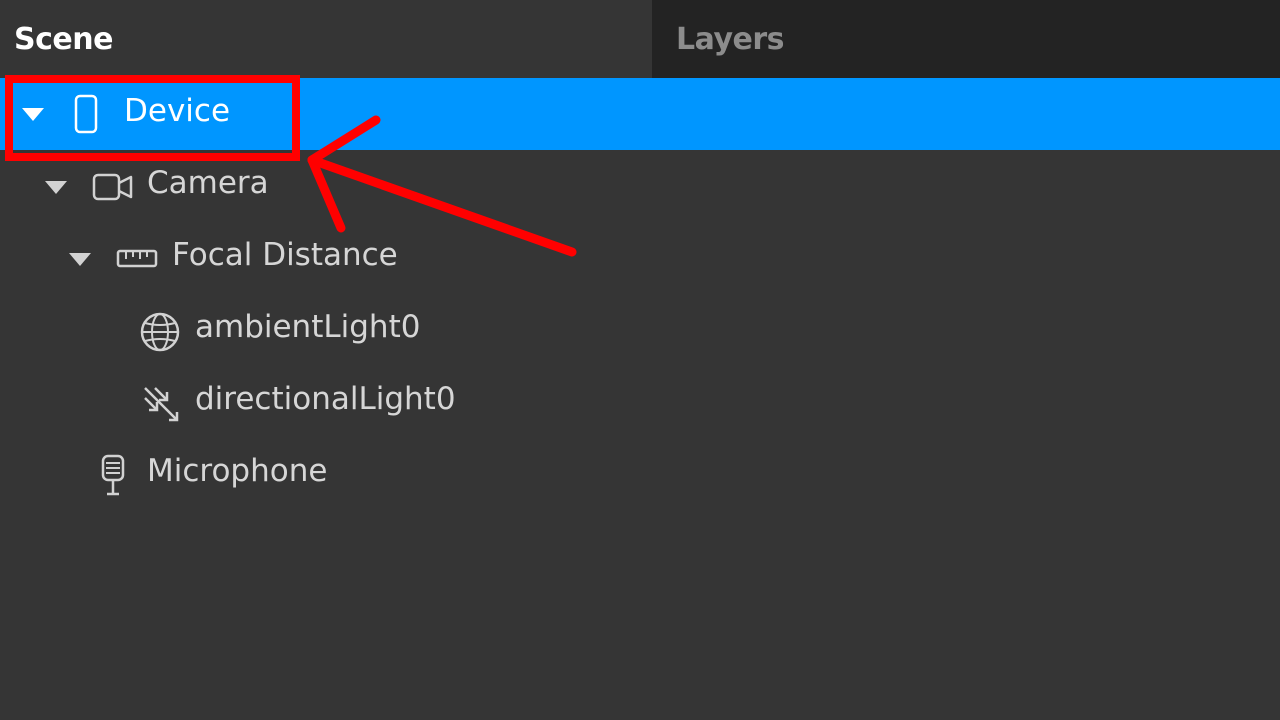  What do you see at coordinates (326, 39) in the screenshot?
I see `tab-scene: Scene` at bounding box center [326, 39].